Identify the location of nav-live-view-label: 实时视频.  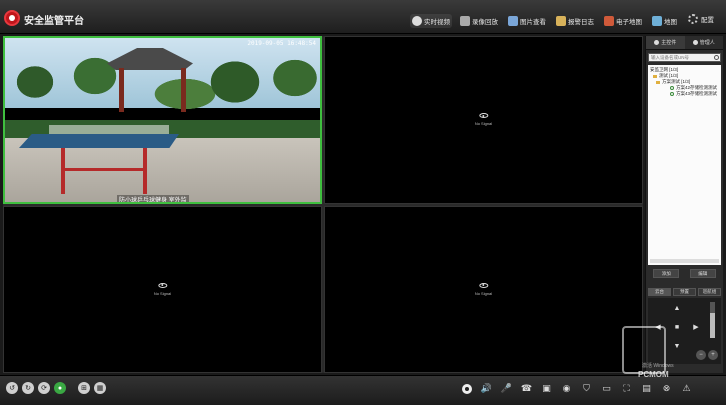
(437, 22).